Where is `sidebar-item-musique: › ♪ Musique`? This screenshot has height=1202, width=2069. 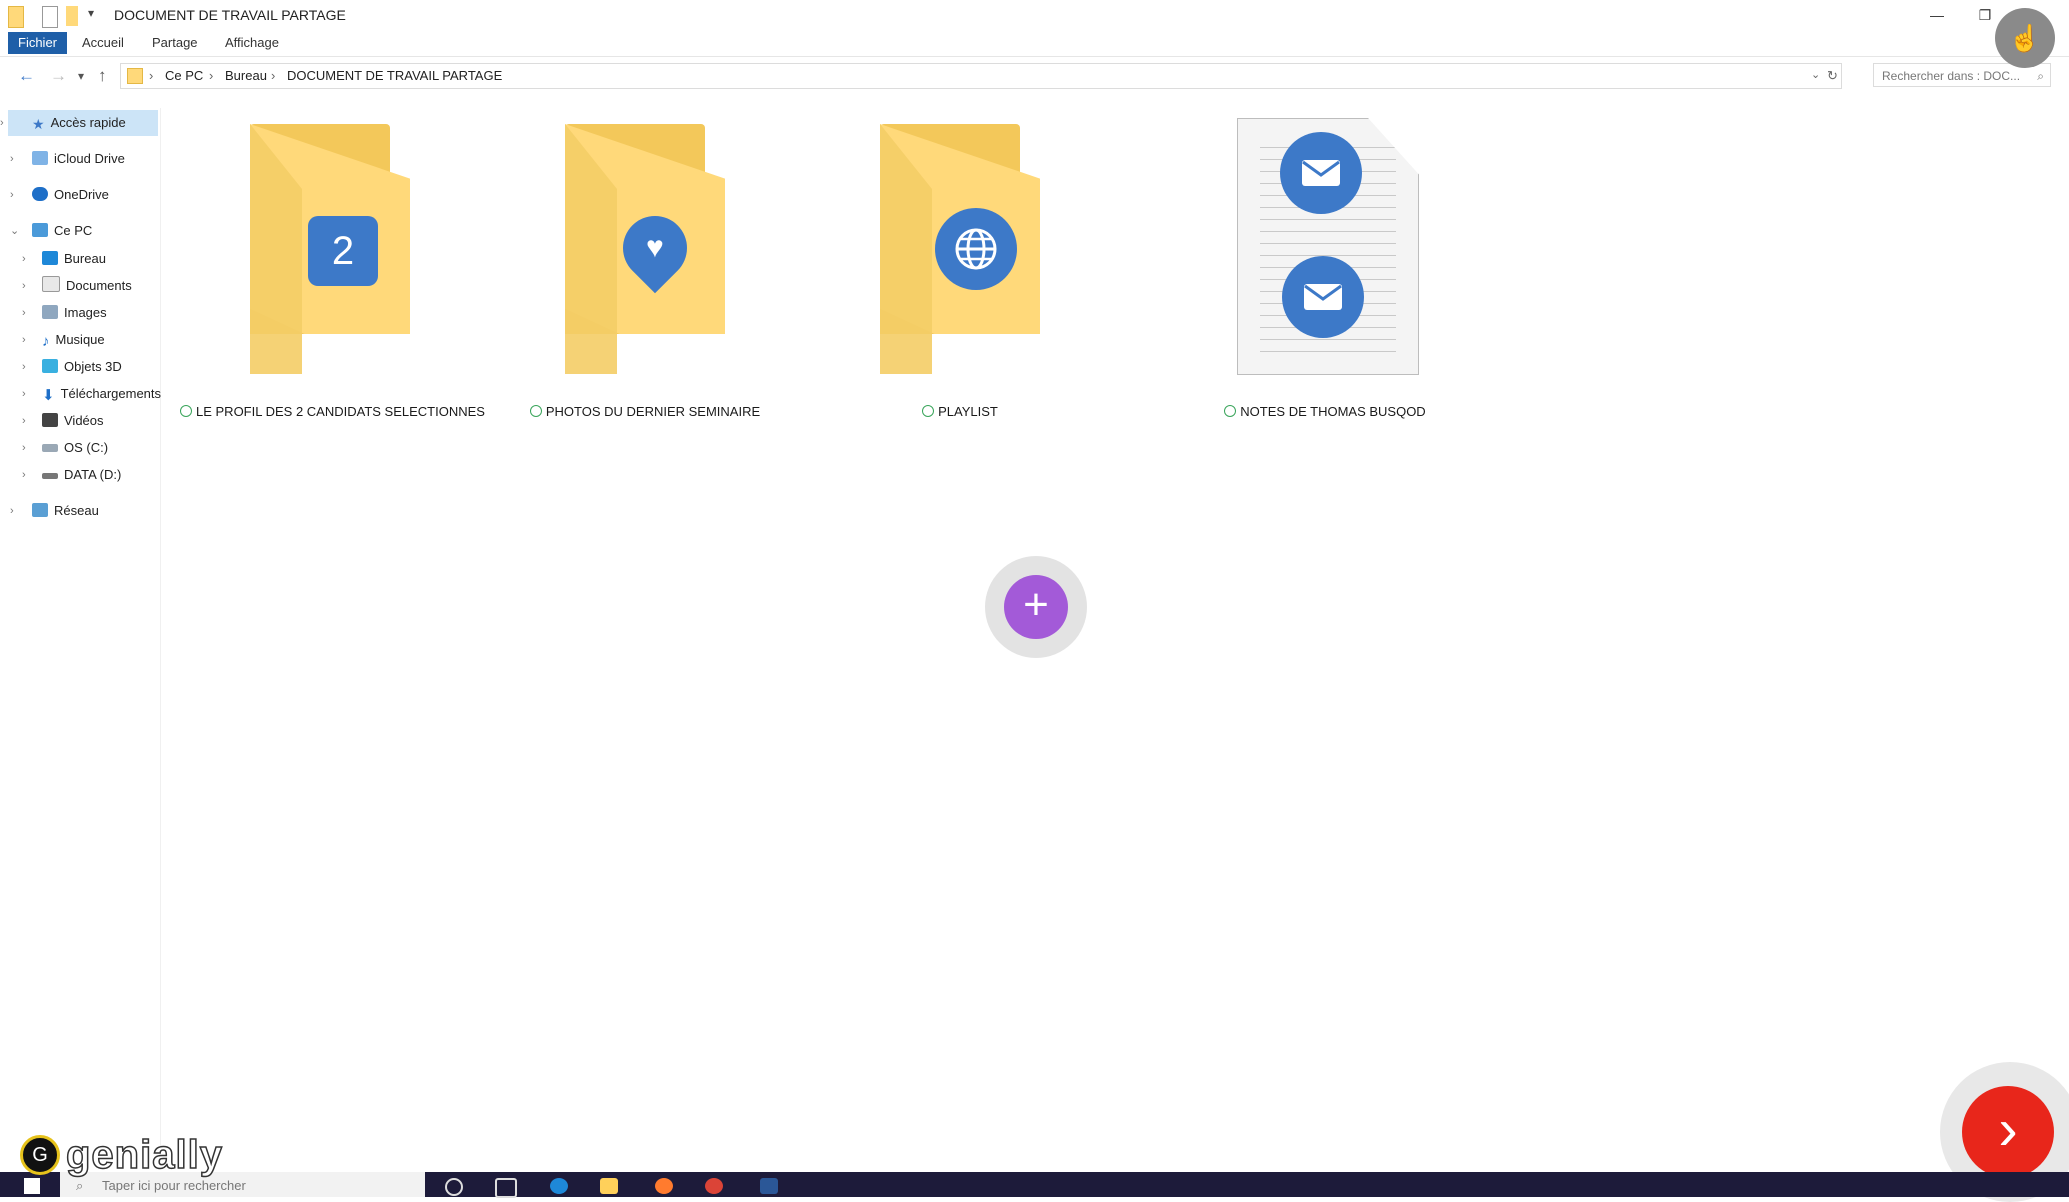
sidebar-item-musique: › ♪ Musique is located at coordinates (63, 340).